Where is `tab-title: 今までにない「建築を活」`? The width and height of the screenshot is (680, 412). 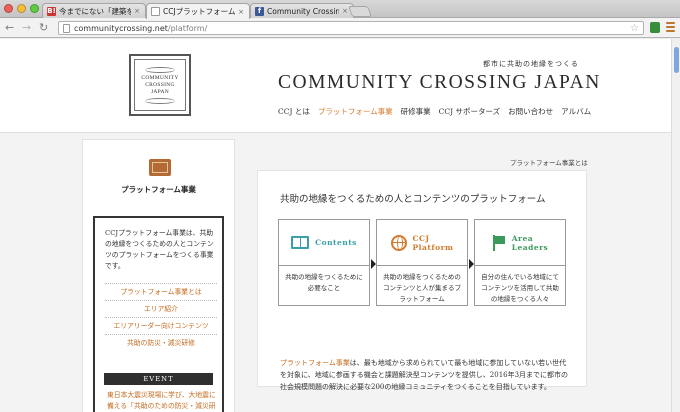 tab-title: 今までにない「建築を活」 is located at coordinates (95, 11).